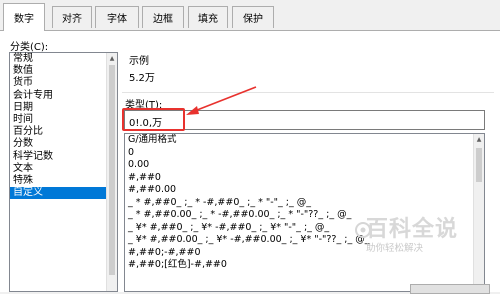 This screenshot has height=294, width=500. What do you see at coordinates (395, 248) in the screenshot?
I see `watermark-subtitle: 助你轻松解决` at bounding box center [395, 248].